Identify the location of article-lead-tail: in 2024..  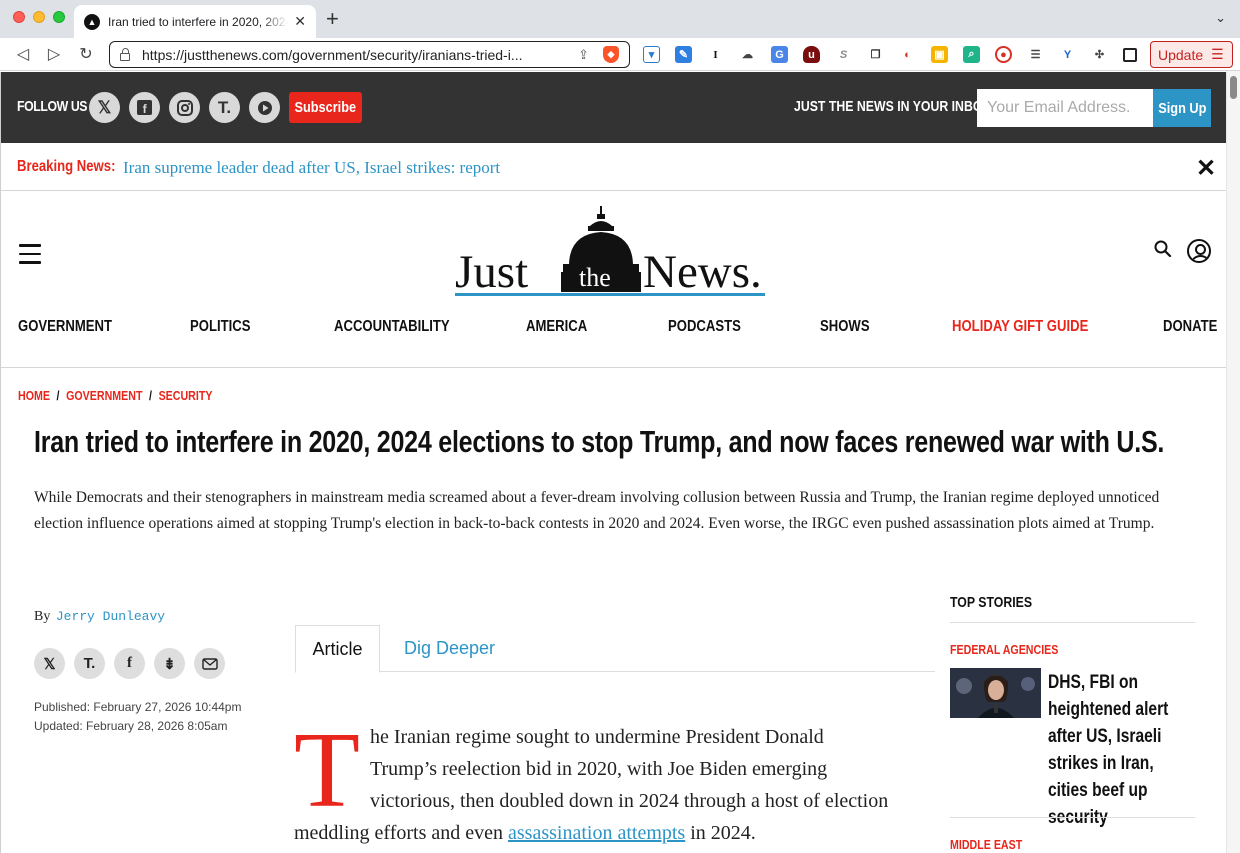
(720, 833).